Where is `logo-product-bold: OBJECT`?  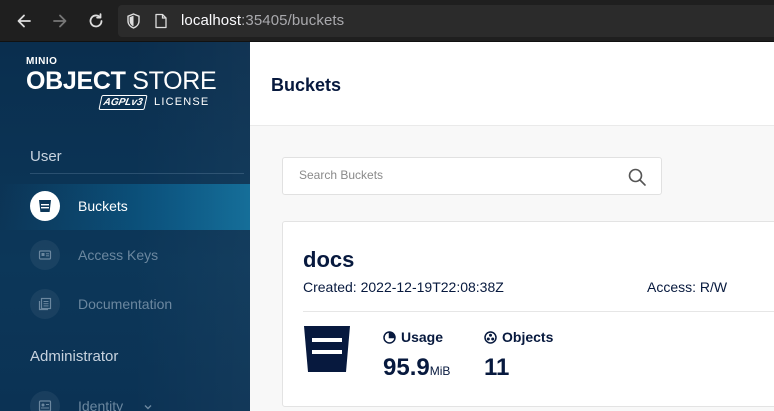 logo-product-bold: OBJECT is located at coordinates (76, 81).